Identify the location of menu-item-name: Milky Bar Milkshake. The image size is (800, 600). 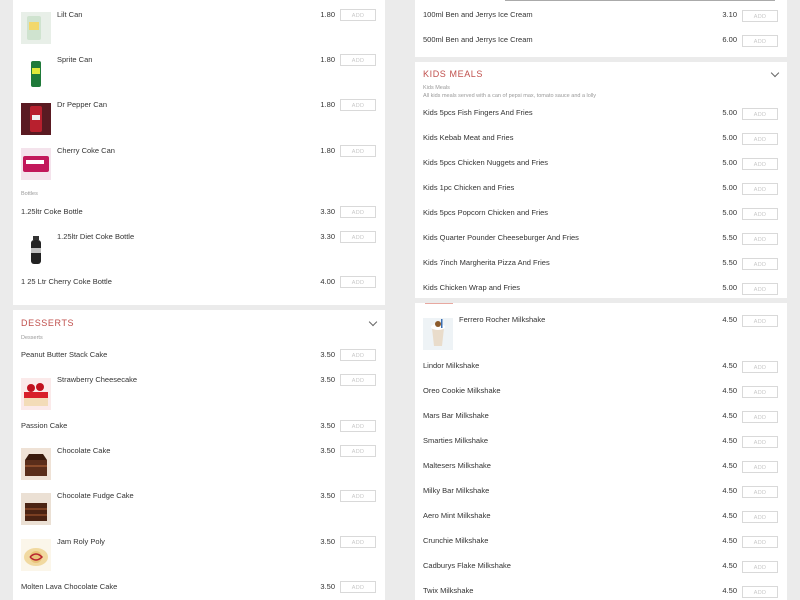
(456, 490).